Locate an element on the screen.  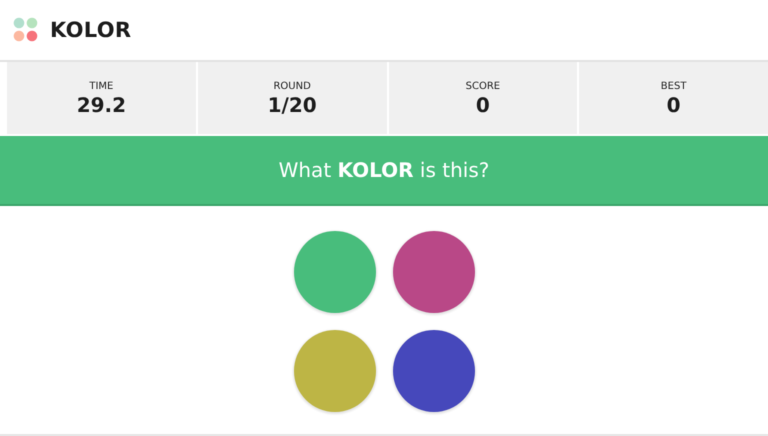
logo-icon is located at coordinates (26, 30).